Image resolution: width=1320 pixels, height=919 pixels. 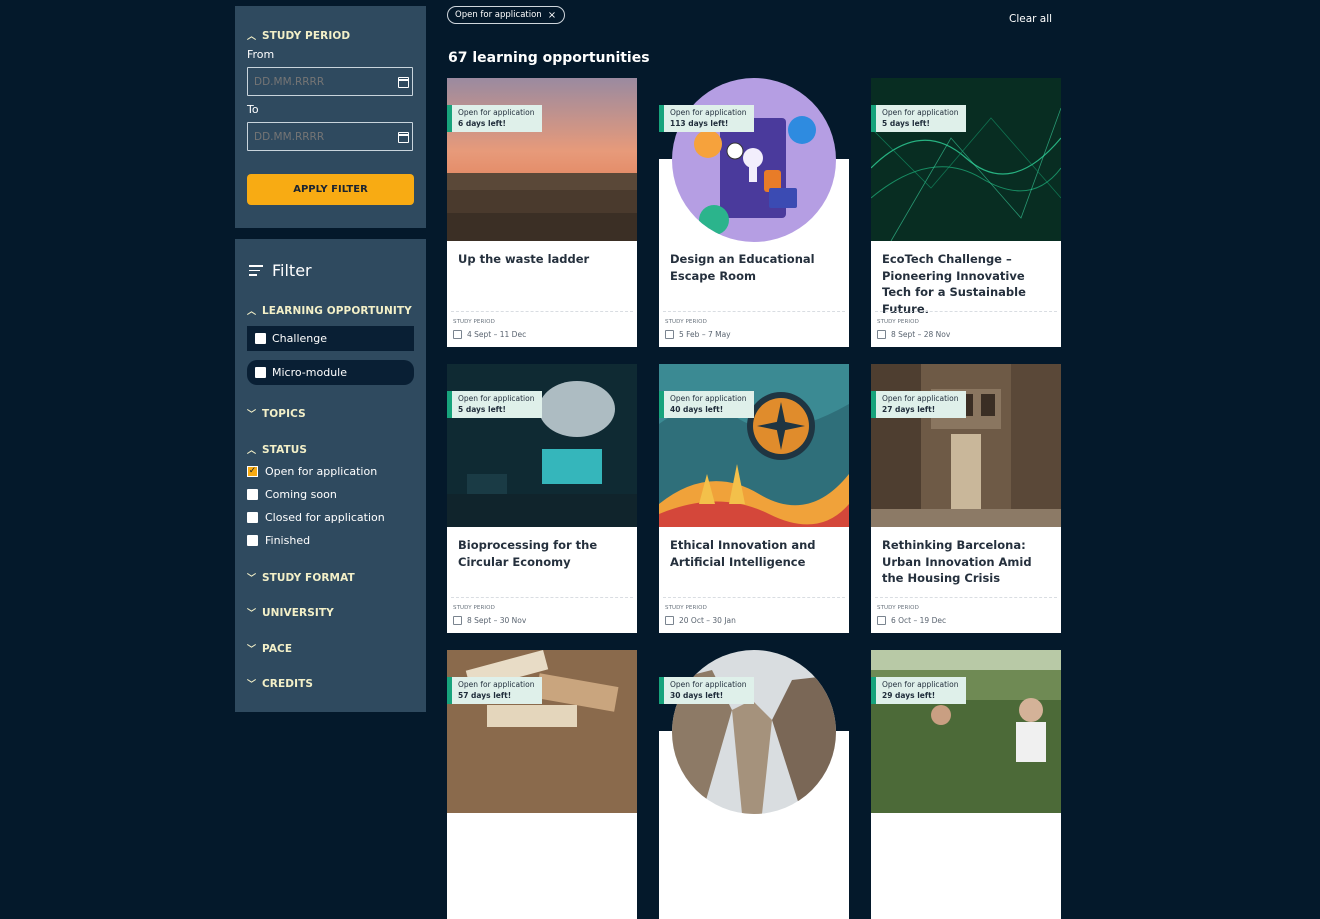 I want to click on card-title: Design an Educational Escape Room, so click(x=756, y=267).